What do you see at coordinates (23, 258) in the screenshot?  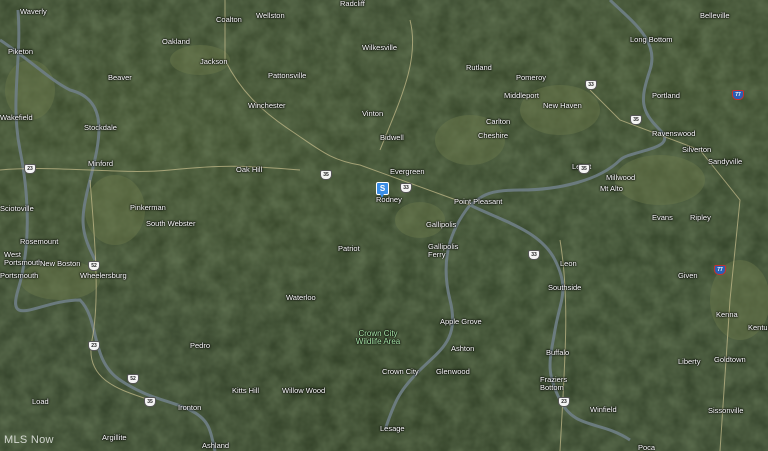 I see `place-label: West Portsmouth` at bounding box center [23, 258].